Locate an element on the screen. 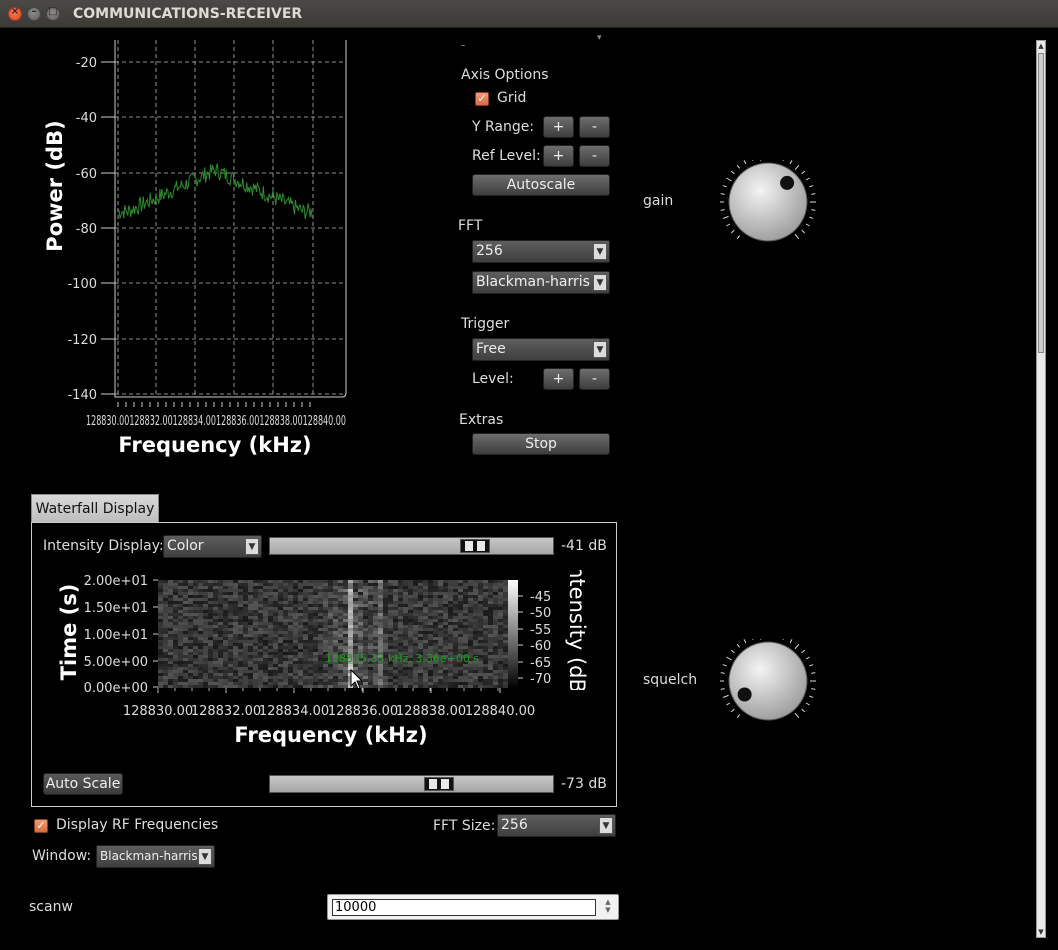  ref-level-plus-button: + is located at coordinates (558, 156).